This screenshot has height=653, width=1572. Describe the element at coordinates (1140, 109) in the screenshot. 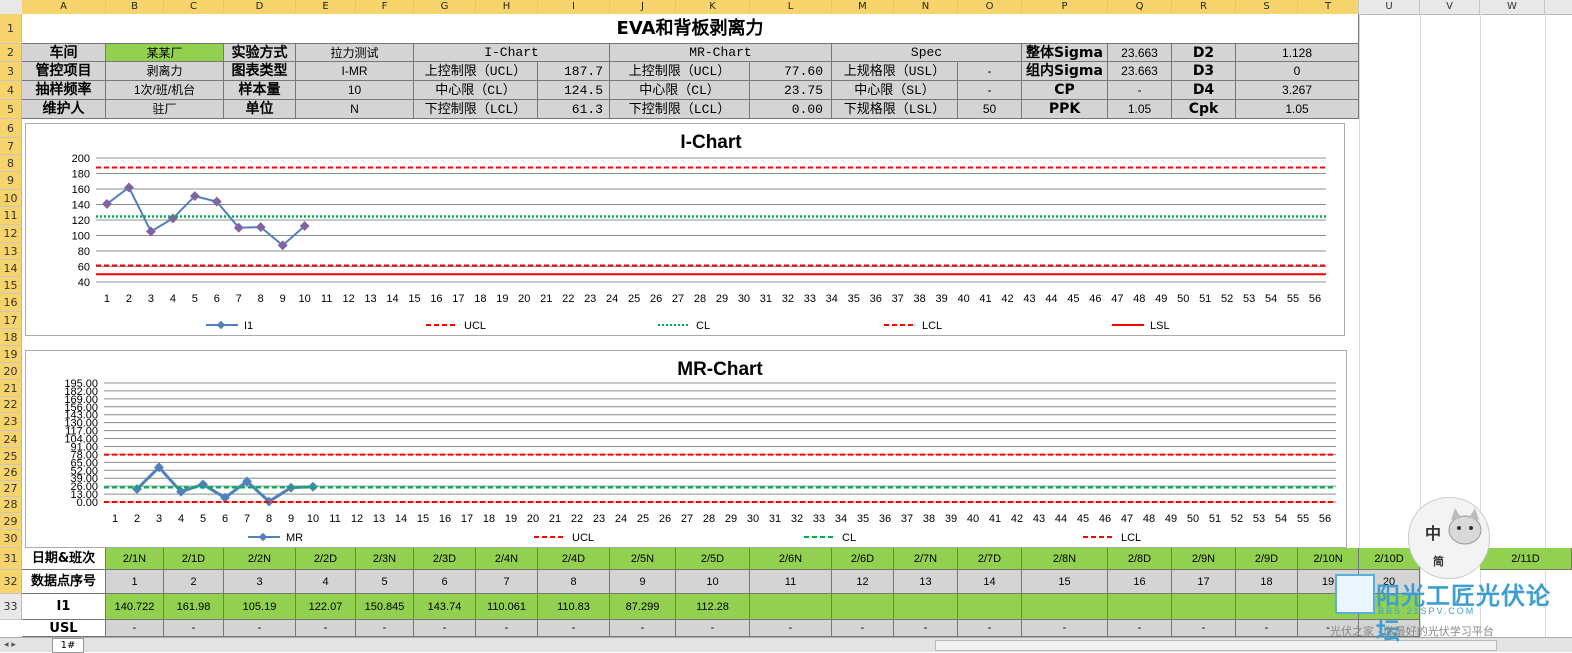

I see `value-stat: 1.05` at that location.